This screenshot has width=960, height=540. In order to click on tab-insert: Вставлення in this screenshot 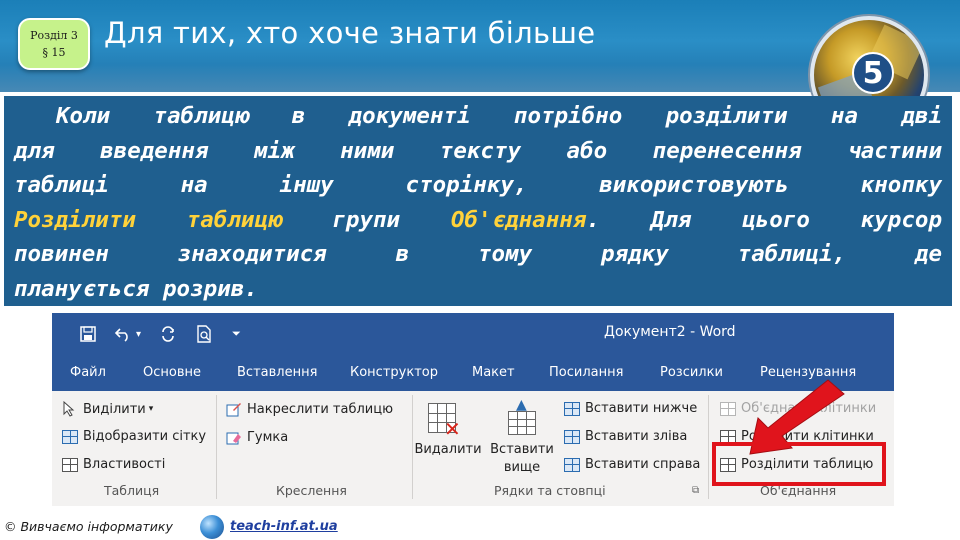, I will do `click(277, 372)`.